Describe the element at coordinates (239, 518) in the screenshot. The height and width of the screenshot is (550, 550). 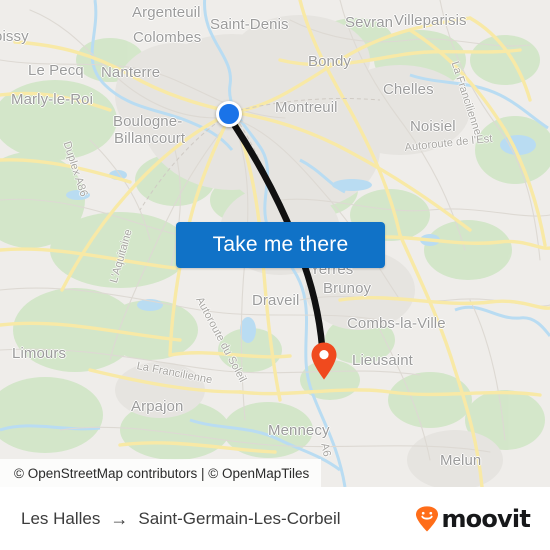
I see `trip-destination-label: Saint-Germain-Les-Corbeil` at that location.